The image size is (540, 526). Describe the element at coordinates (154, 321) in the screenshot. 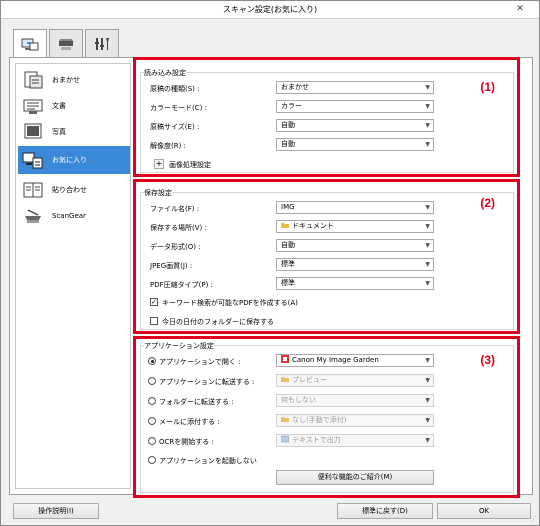

I see `date-folder-checkbox` at that location.